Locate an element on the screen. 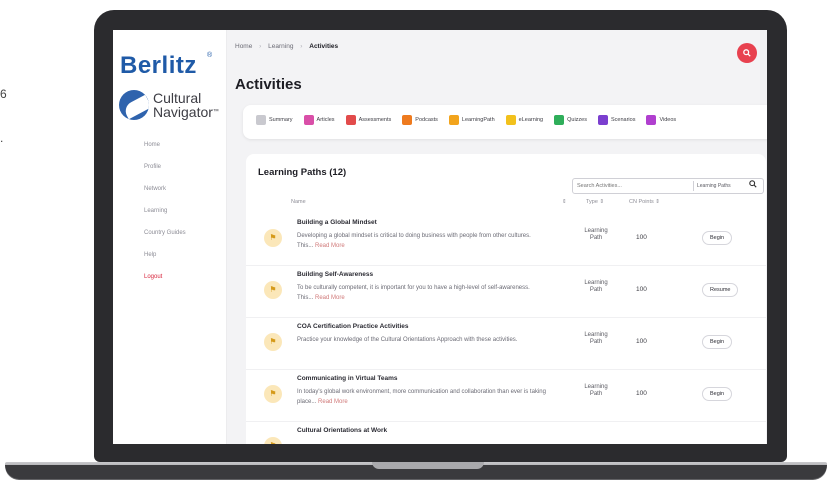  column-type: Type ⇕ is located at coordinates (595, 202).